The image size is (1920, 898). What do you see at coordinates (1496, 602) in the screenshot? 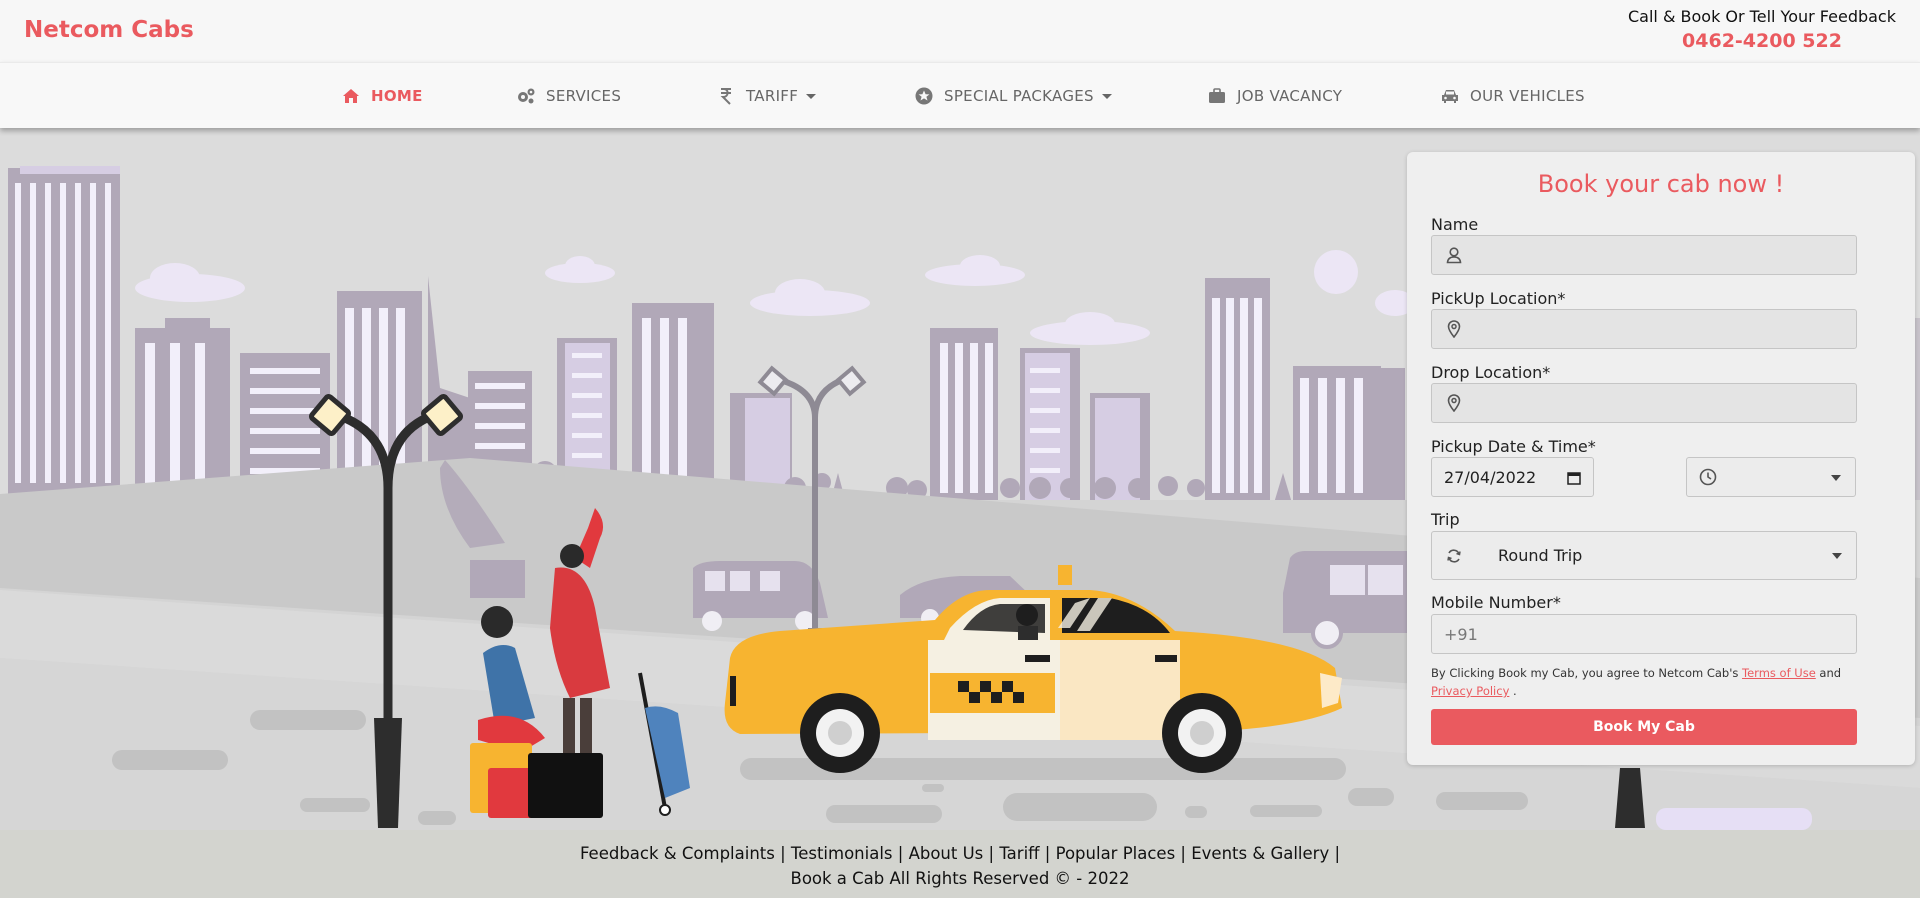
I see `mobile-label: Mobile Number*` at bounding box center [1496, 602].